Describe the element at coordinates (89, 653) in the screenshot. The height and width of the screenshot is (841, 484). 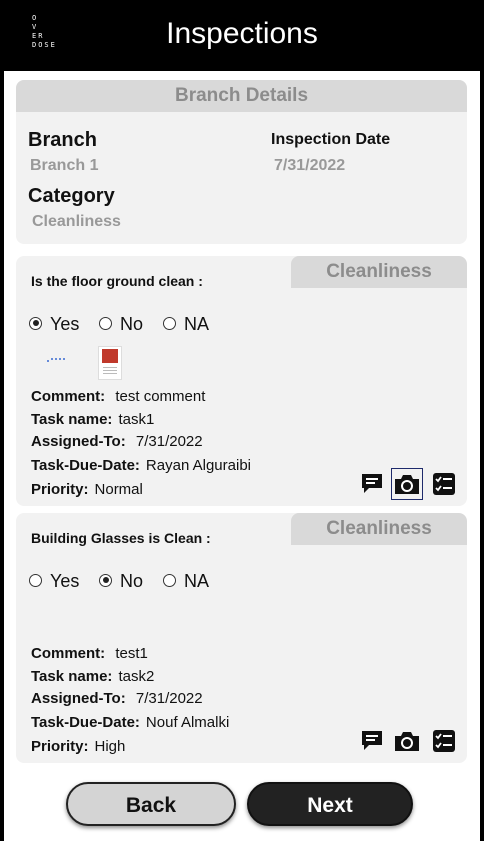
I see `comment-row: Comment: test1` at that location.